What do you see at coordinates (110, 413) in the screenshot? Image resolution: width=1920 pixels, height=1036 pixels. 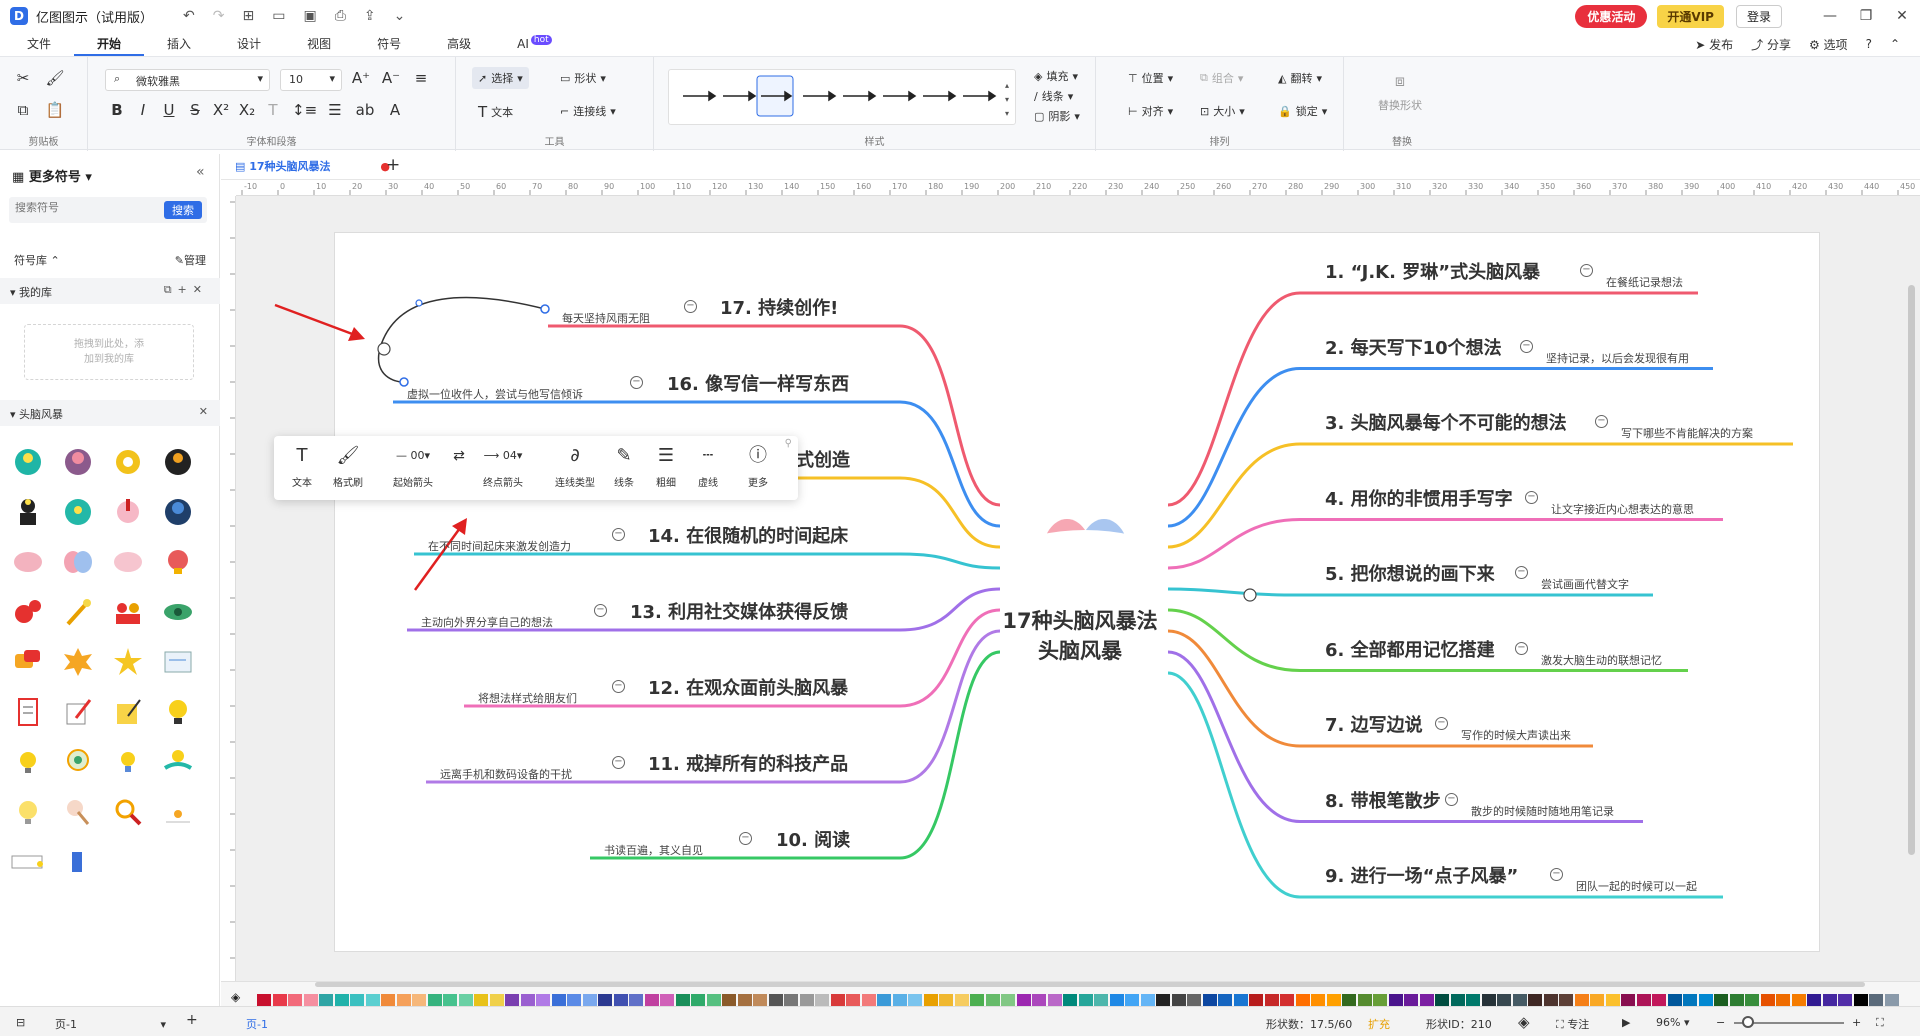 I see `brainstorm-category-header: ▾ 头脑风暴 ✕` at bounding box center [110, 413].